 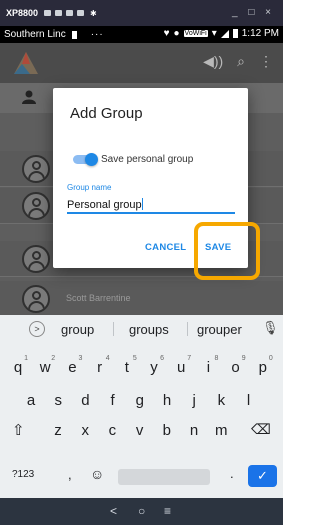 I want to click on group-name-value: Personal group, so click(x=105, y=204).